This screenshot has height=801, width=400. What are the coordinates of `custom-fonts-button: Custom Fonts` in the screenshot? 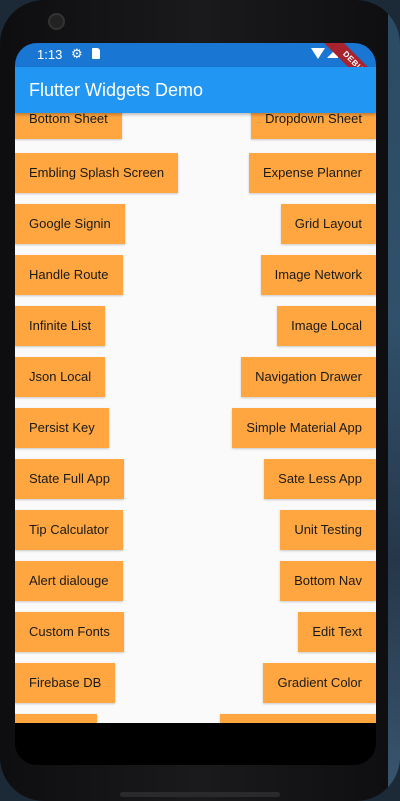 It's located at (69, 632).